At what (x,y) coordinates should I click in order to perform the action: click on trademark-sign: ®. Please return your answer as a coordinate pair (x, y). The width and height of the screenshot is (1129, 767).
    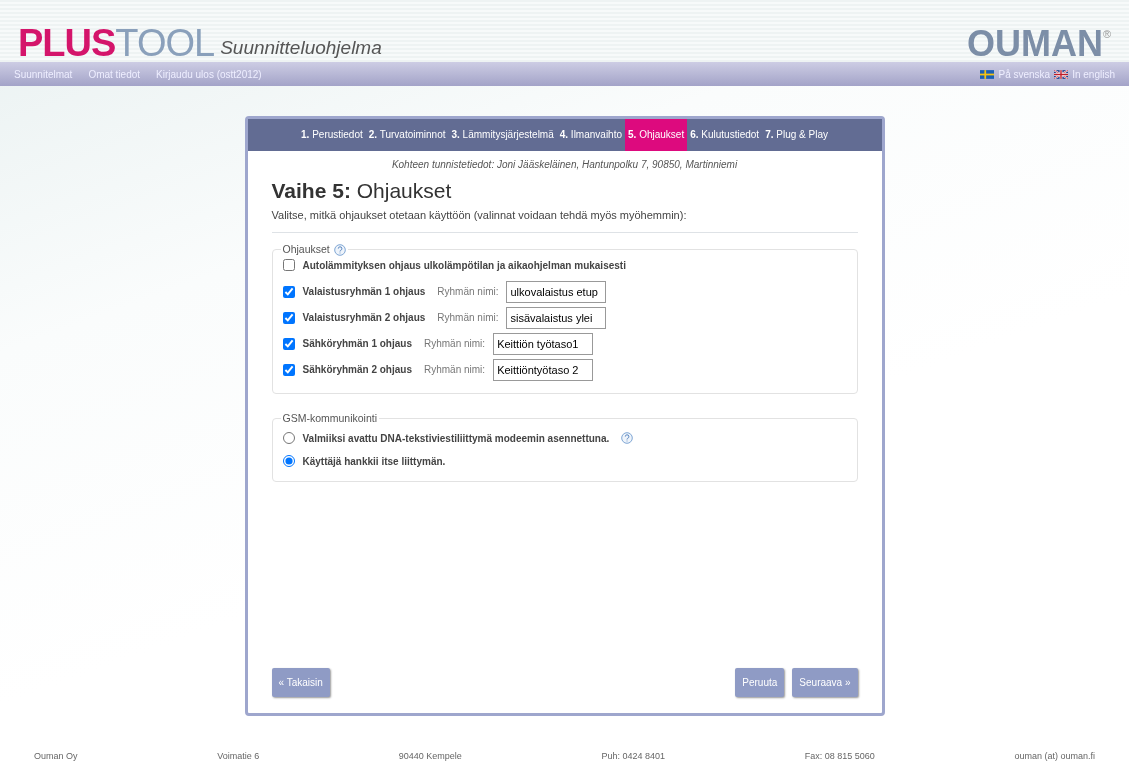
    Looking at the image, I should click on (1106, 33).